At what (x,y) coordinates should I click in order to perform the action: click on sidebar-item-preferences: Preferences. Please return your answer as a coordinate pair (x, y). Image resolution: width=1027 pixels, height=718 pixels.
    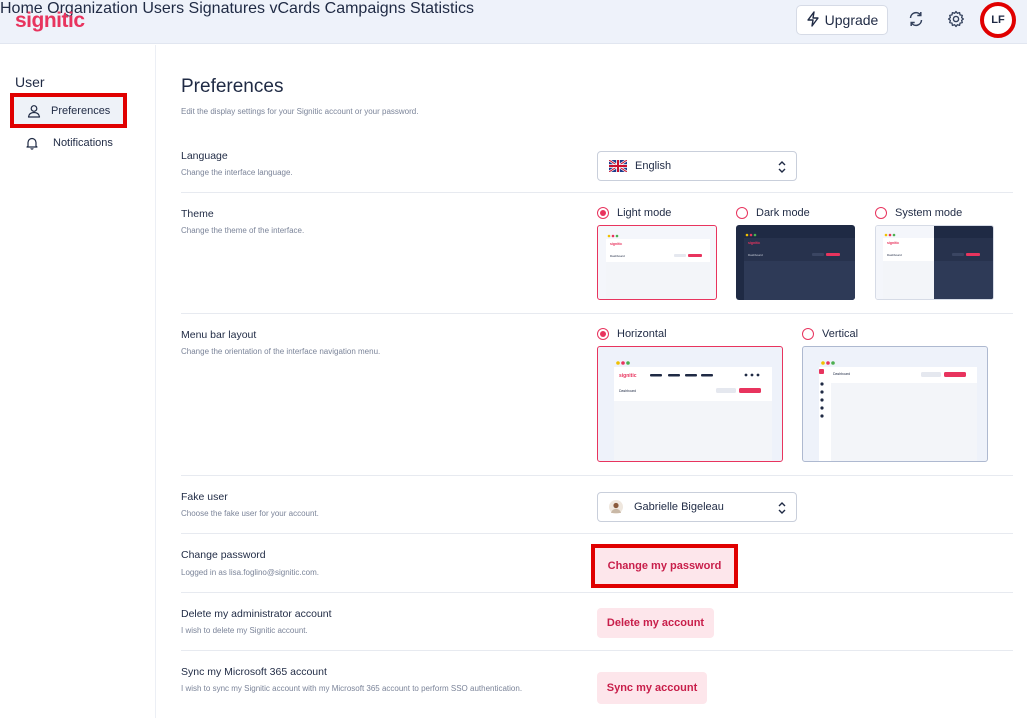
    Looking at the image, I should click on (68, 110).